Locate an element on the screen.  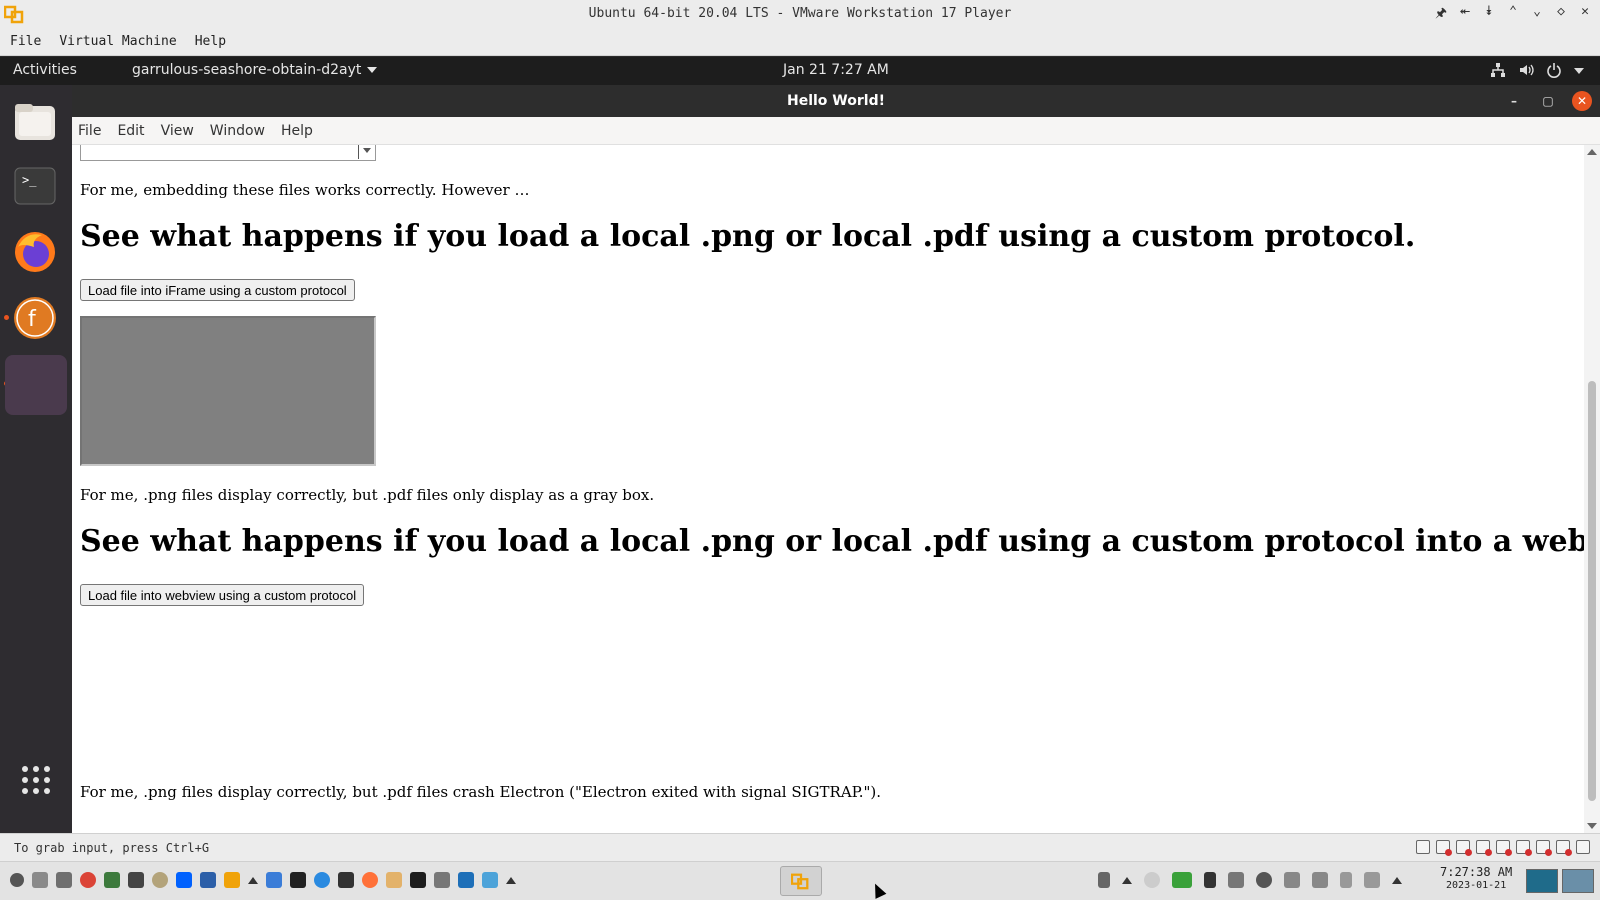
printer-icon is located at coordinates (1544, 848).